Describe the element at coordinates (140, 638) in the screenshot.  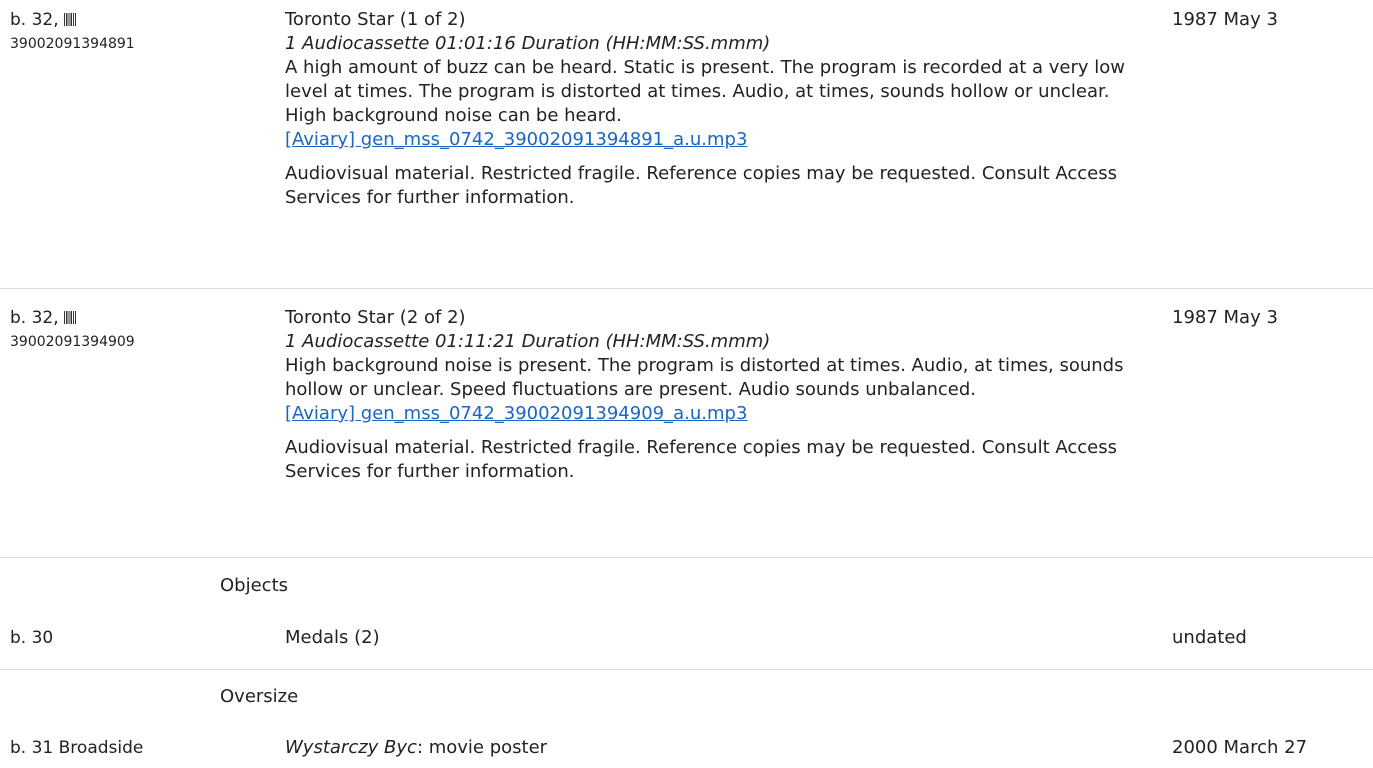
I see `container-location: b. 30` at that location.